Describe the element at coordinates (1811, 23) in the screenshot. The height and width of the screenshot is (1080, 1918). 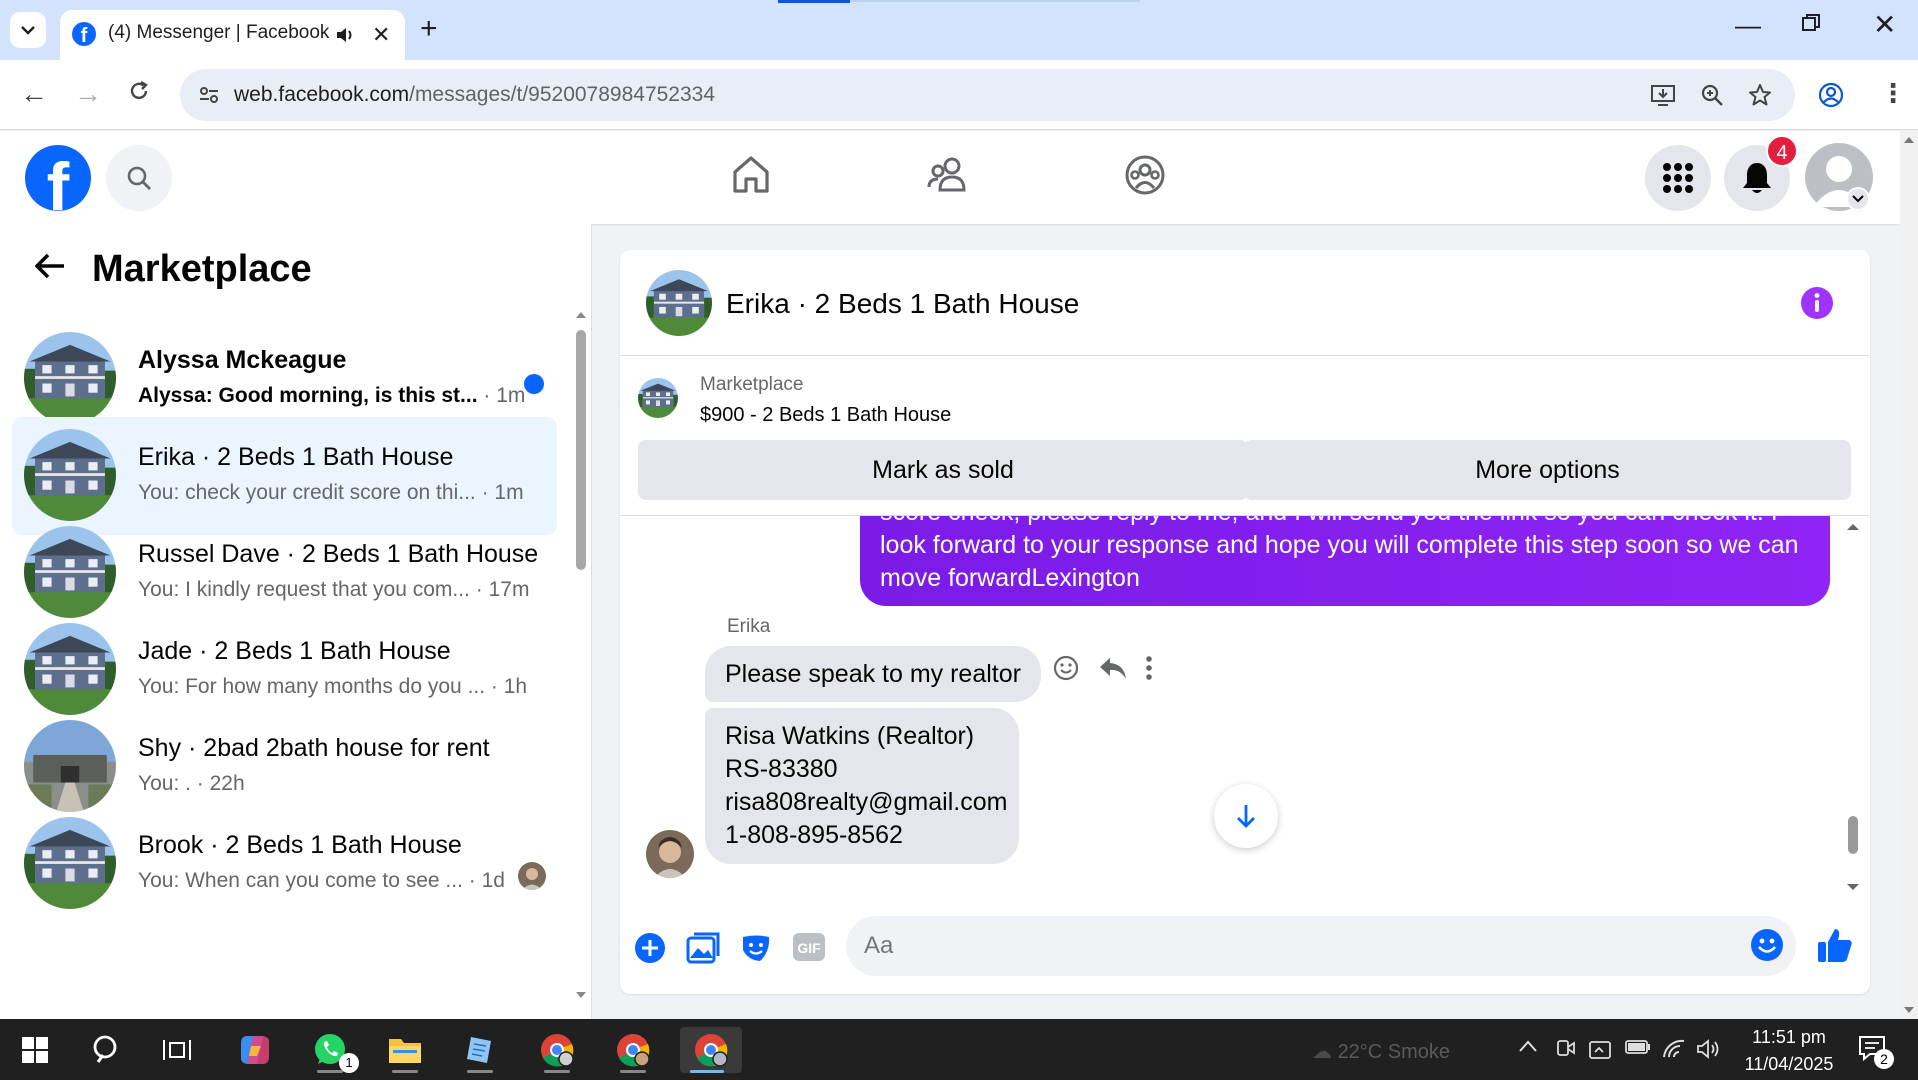
I see `restore-window-button` at that location.